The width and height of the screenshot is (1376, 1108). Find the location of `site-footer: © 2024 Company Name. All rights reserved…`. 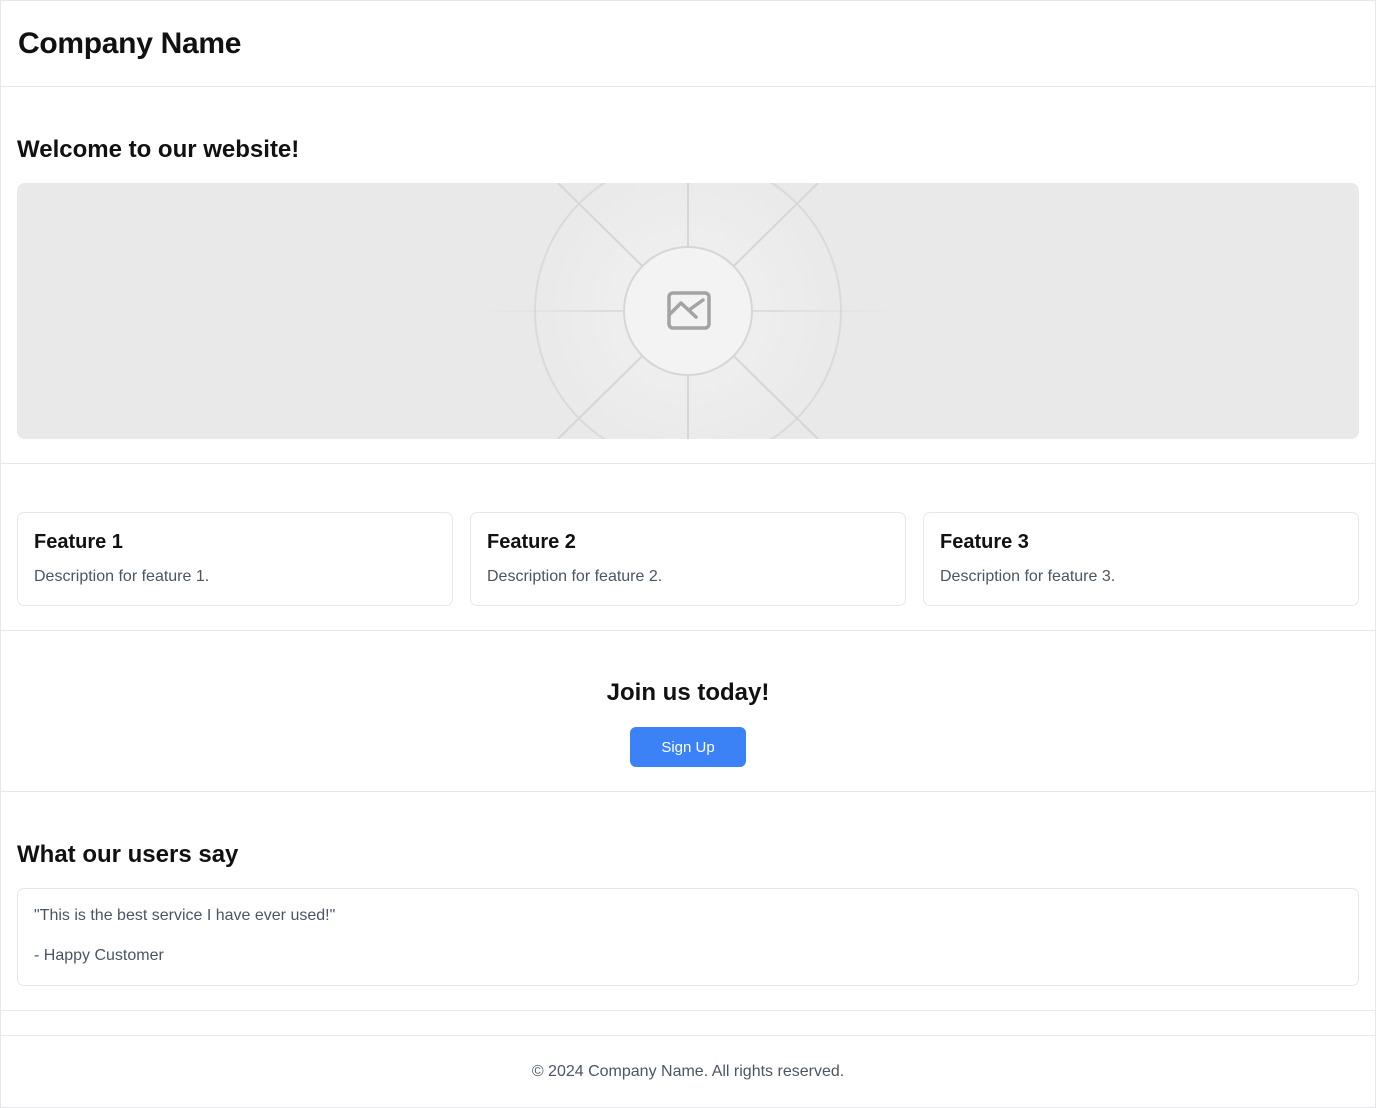

site-footer: © 2024 Company Name. All rights reserved… is located at coordinates (688, 1072).